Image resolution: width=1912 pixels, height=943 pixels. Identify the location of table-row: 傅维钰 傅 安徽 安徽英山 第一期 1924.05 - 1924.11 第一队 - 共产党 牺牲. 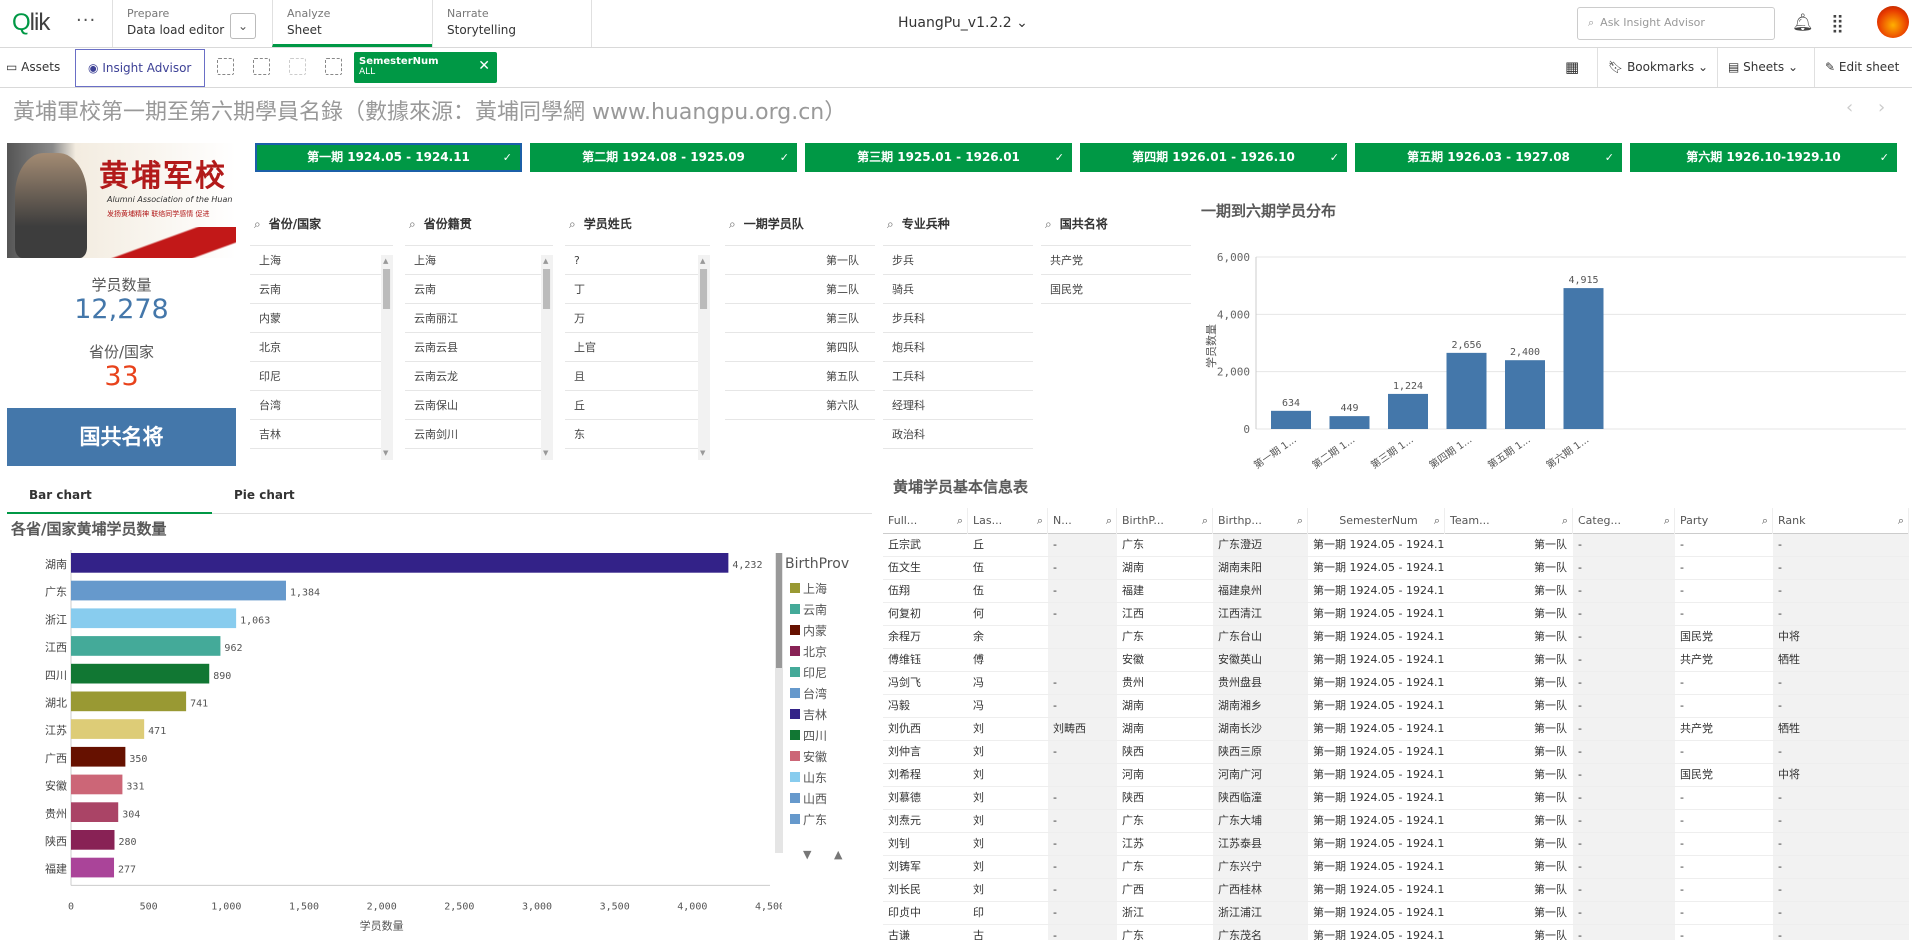
(1396, 660).